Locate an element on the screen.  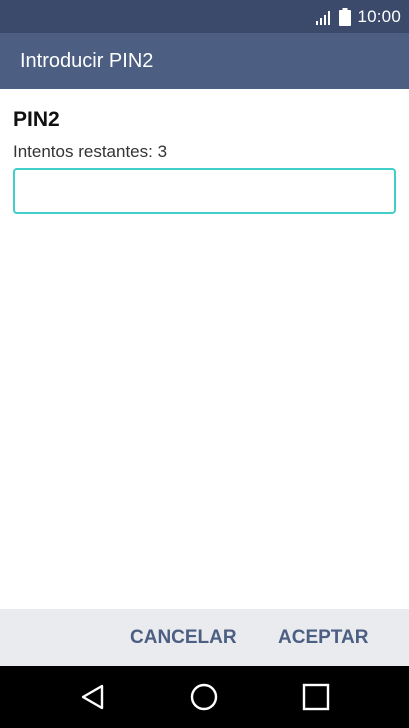
home-icon is located at coordinates (204, 697).